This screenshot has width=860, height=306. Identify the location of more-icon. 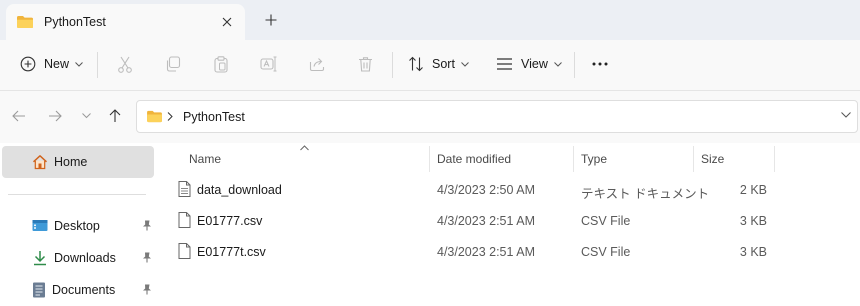
(600, 64).